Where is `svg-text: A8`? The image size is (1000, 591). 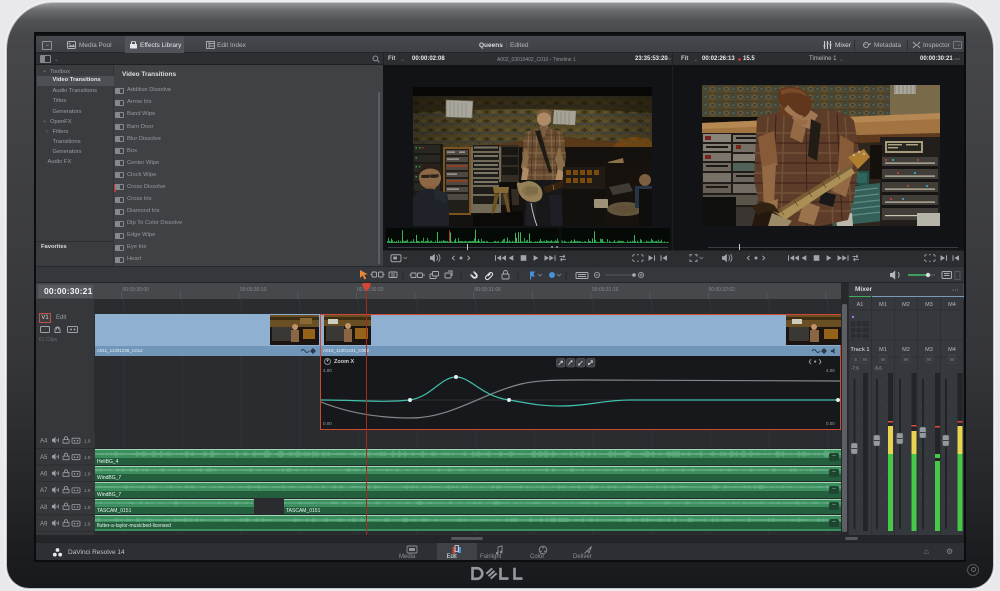
svg-text: A8 is located at coordinates (44, 508).